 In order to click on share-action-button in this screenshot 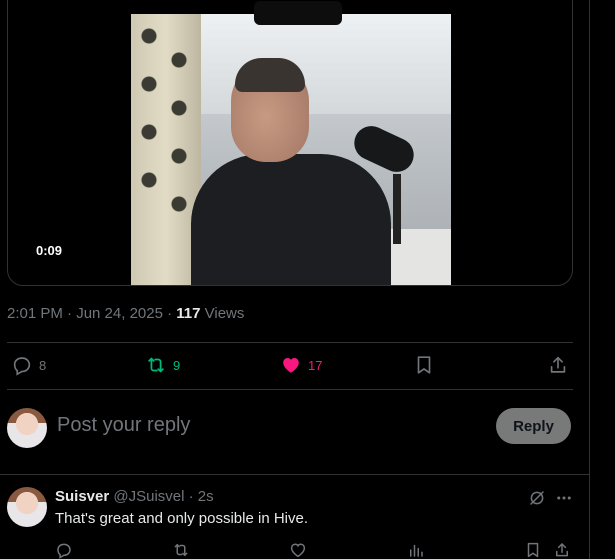, I will do `click(558, 365)`.